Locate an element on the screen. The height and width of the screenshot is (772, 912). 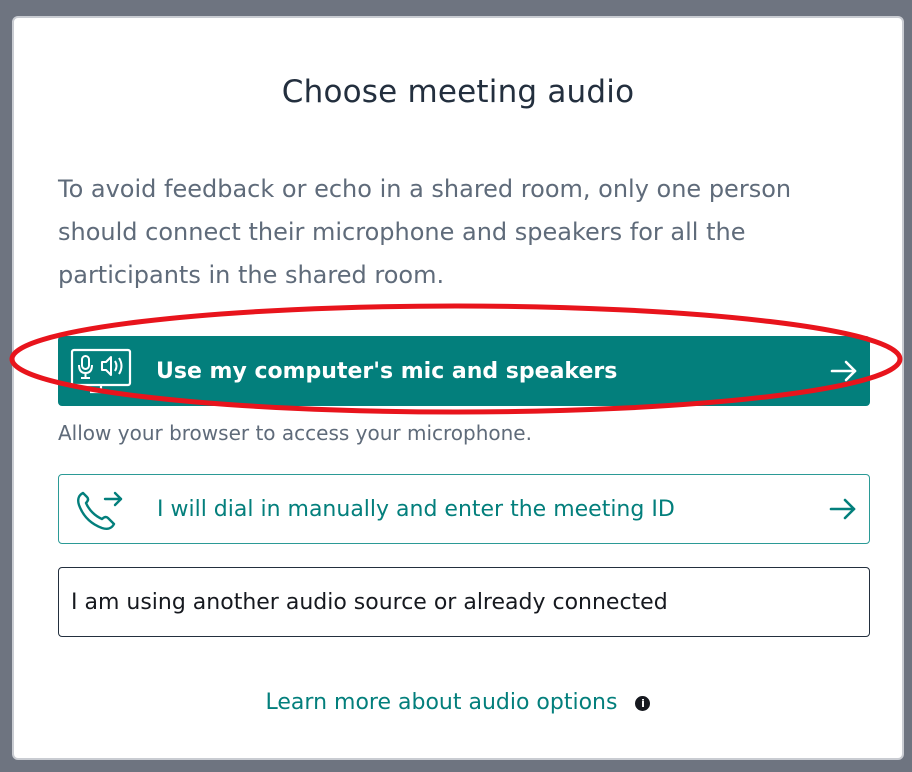
use-computer-audio-button: Use my computer's mic and speakers is located at coordinates (464, 371).